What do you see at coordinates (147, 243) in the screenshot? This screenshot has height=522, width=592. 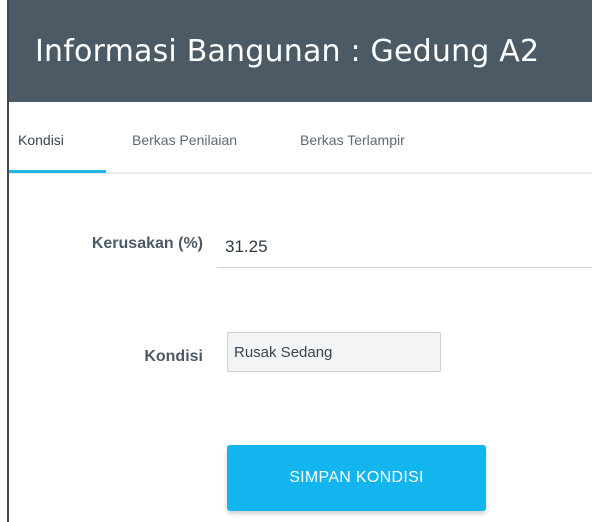 I see `damage-label: Kerusakan (%)` at bounding box center [147, 243].